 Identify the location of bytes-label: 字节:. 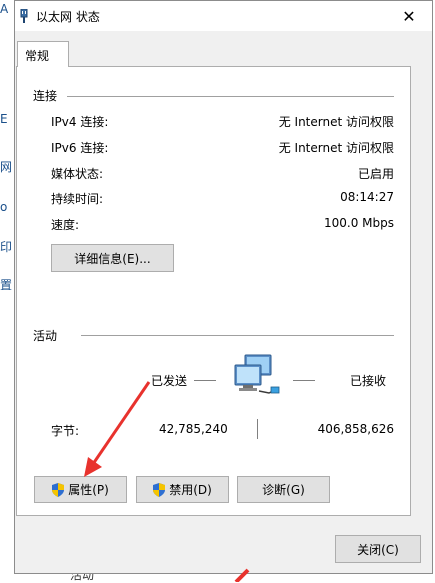
(65, 431).